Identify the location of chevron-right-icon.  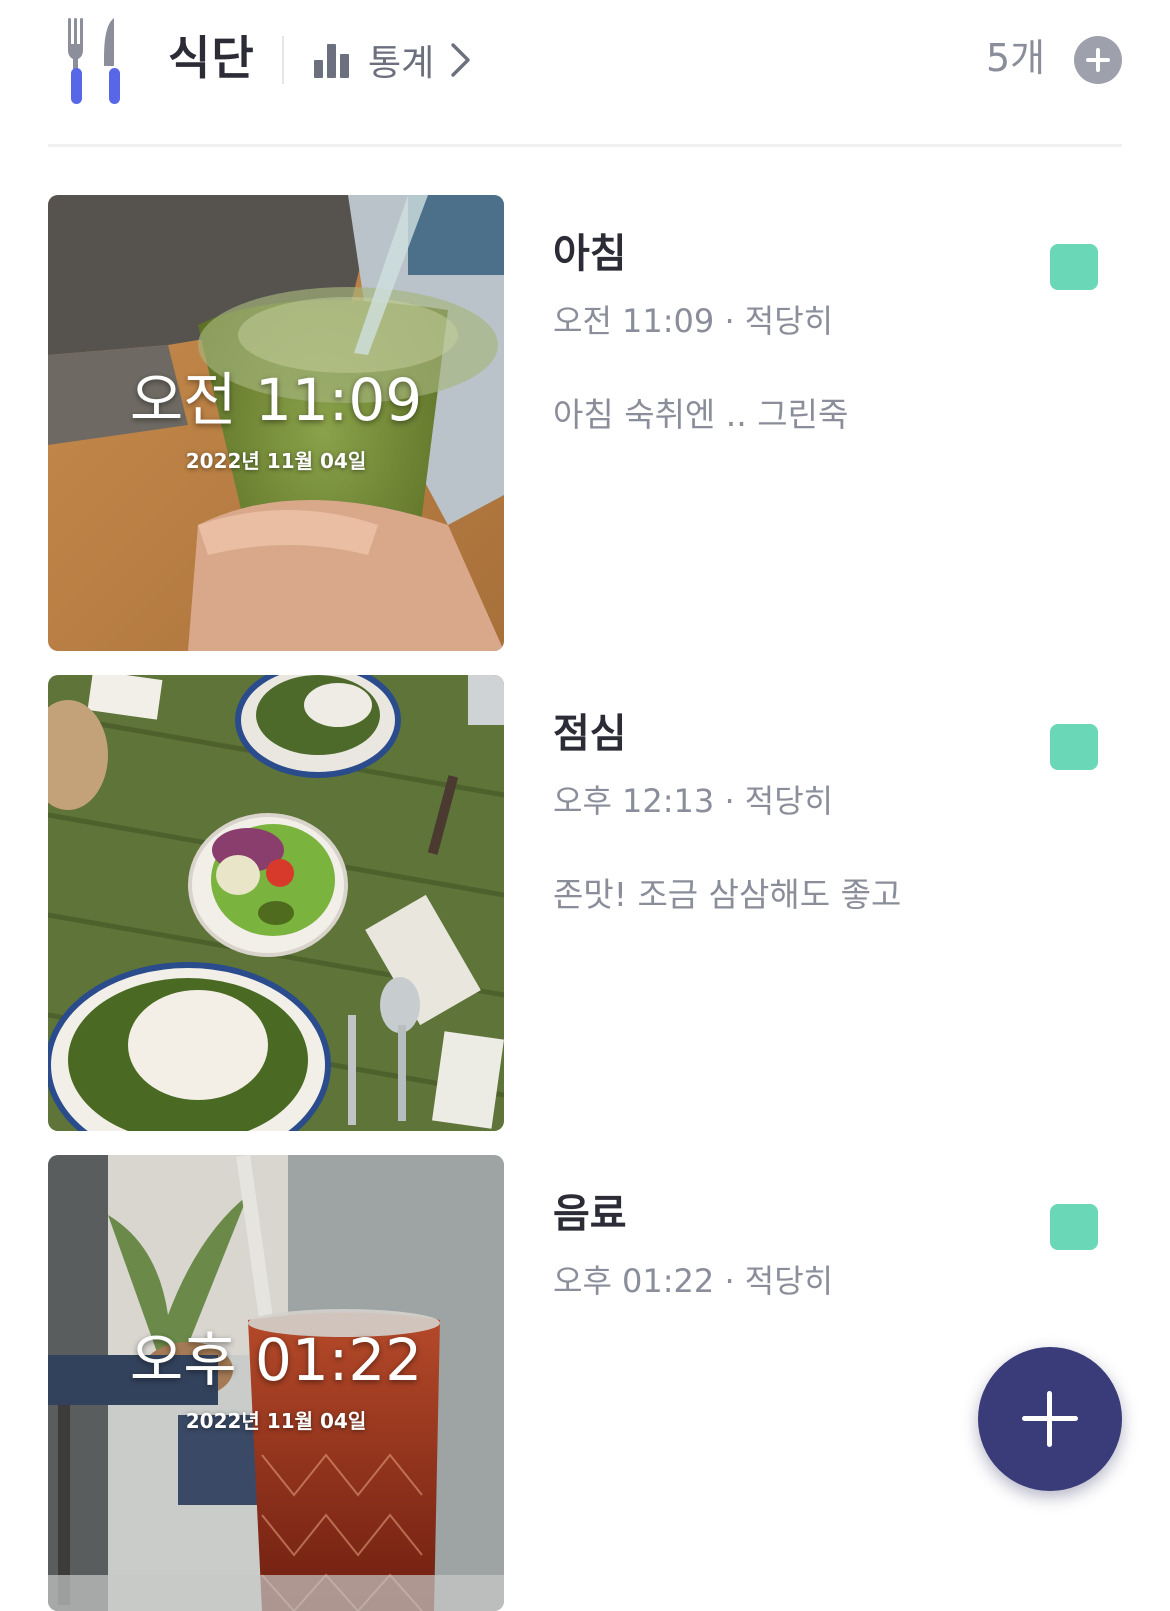
(460, 60).